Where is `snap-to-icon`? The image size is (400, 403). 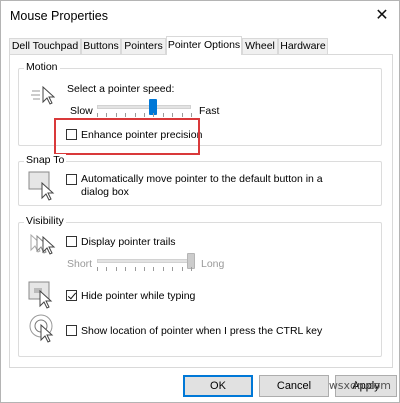
snap-to-icon is located at coordinates (41, 186).